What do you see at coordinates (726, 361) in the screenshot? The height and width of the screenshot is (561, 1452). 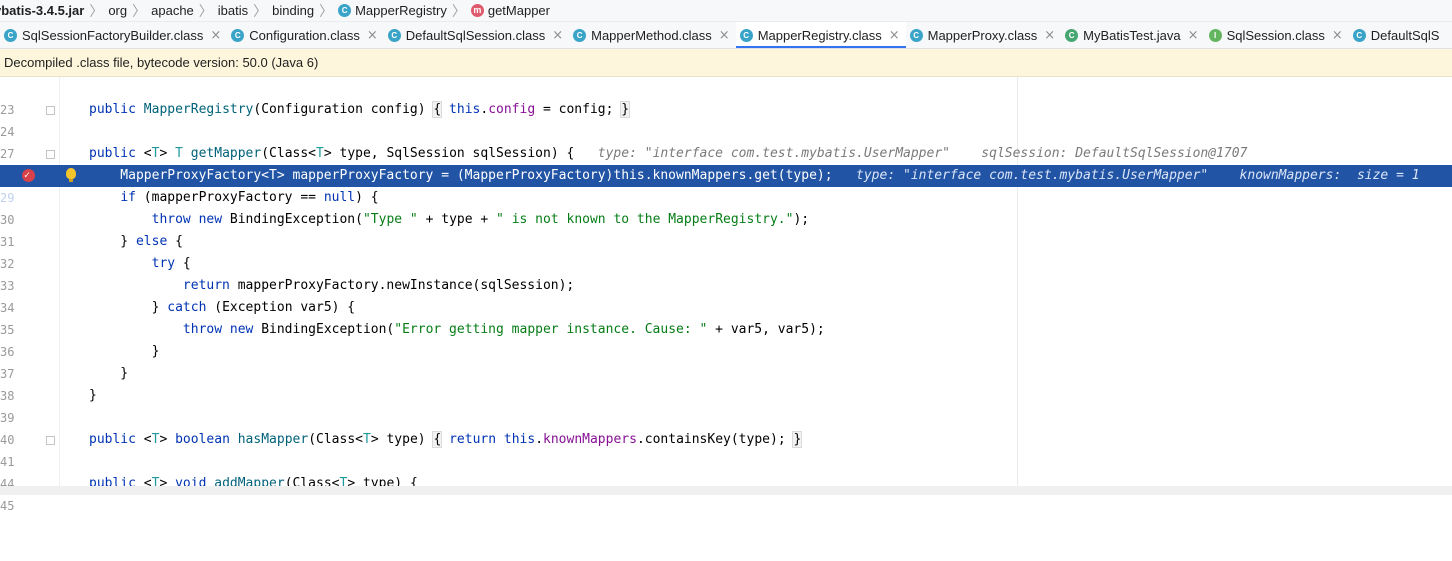 I see `code-line: 37 }` at bounding box center [726, 361].